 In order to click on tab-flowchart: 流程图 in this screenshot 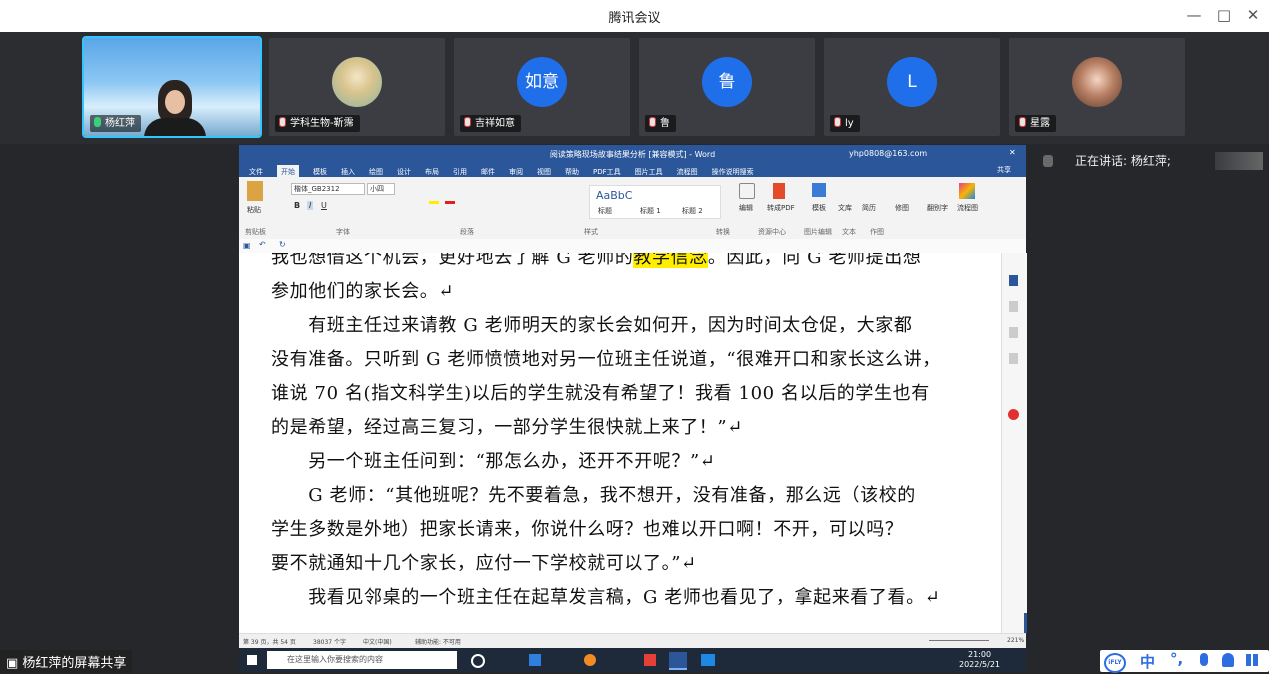, I will do `click(687, 172)`.